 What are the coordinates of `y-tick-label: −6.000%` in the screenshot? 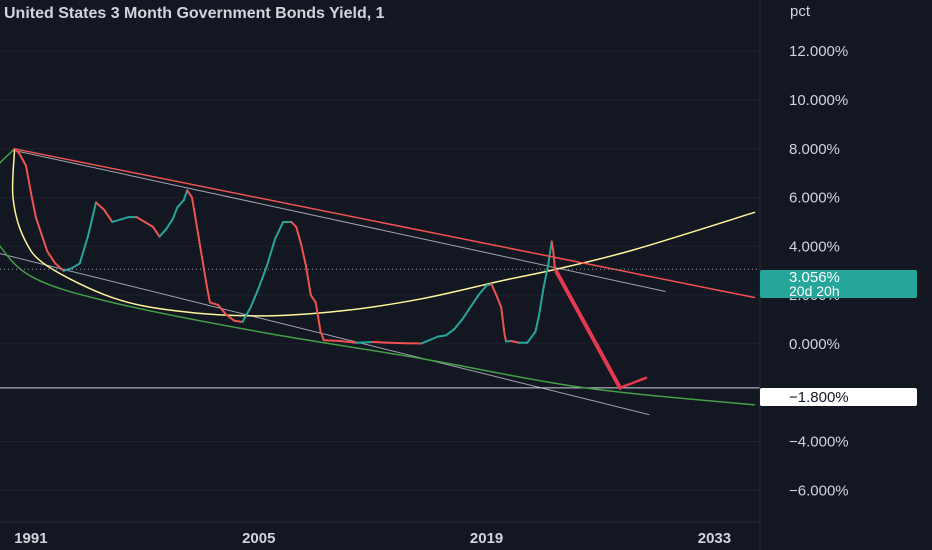 It's located at (819, 490).